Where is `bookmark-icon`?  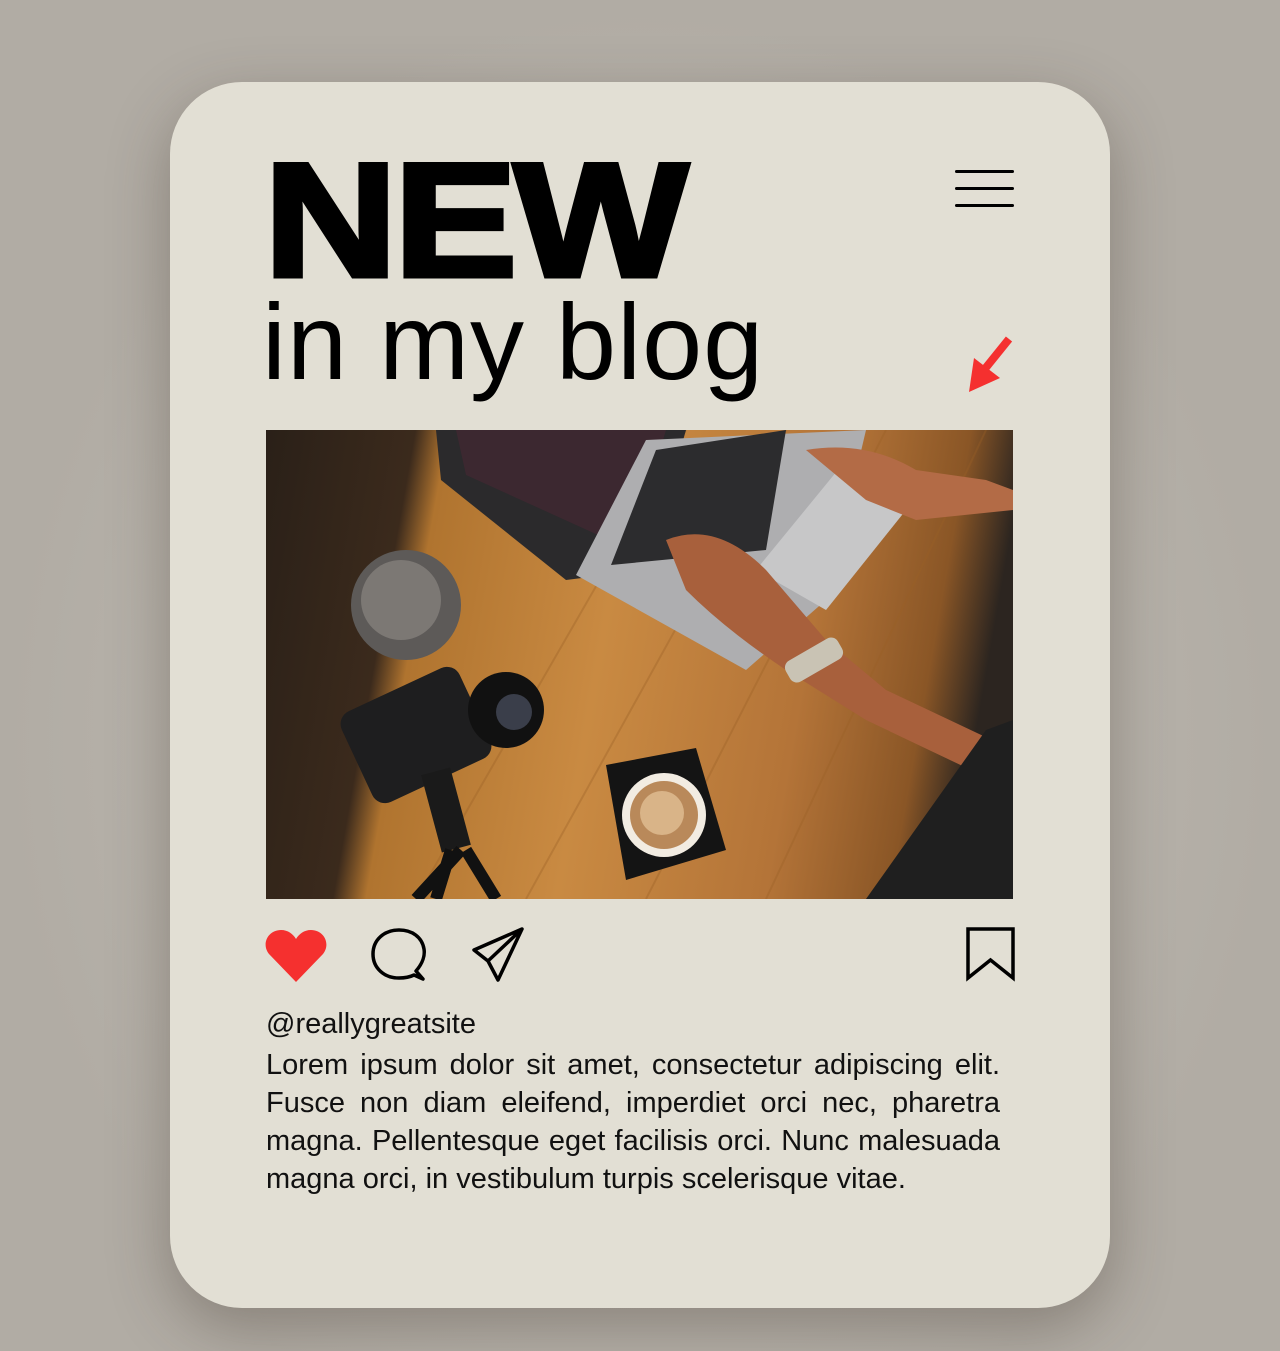
bookmark-icon is located at coordinates (991, 954).